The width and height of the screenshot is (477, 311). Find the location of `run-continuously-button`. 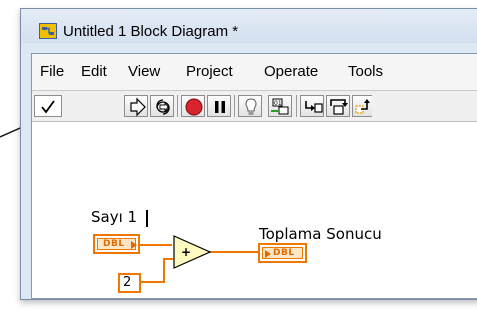

run-continuously-button is located at coordinates (162, 106).